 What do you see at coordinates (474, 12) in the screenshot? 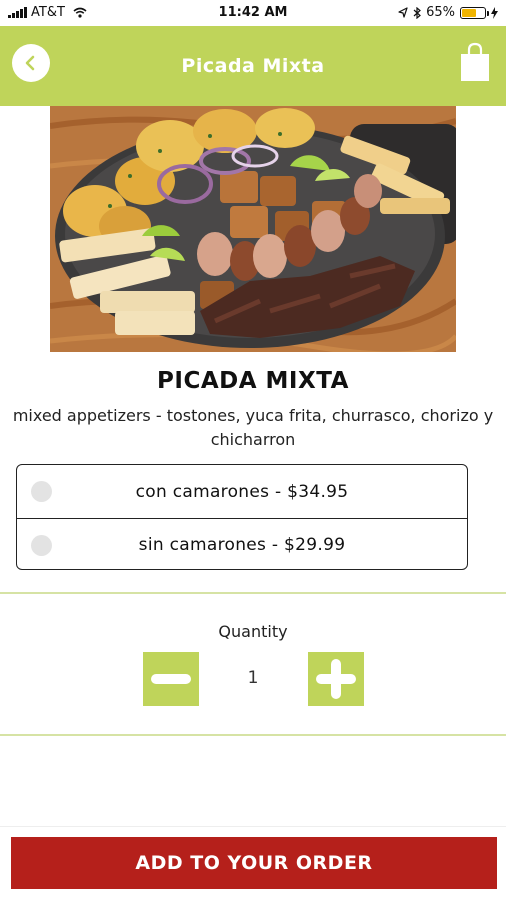
I see `battery-icon` at bounding box center [474, 12].